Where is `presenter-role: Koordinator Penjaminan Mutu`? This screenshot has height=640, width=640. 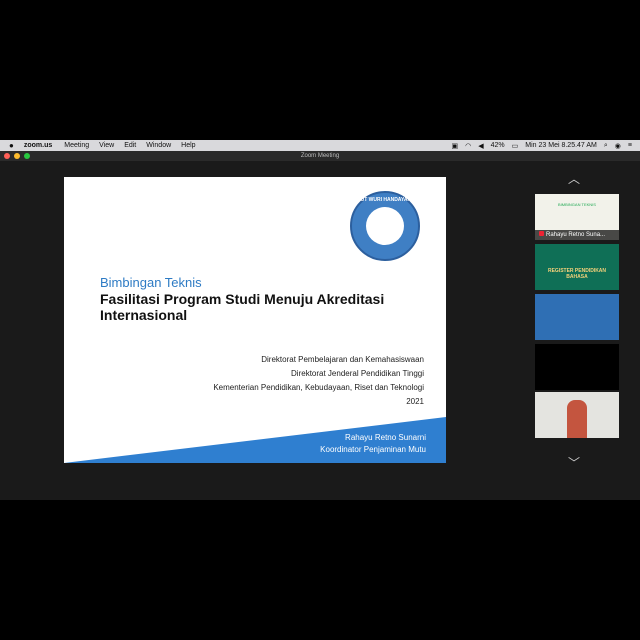 presenter-role: Koordinator Penjaminan Mutu is located at coordinates (373, 449).